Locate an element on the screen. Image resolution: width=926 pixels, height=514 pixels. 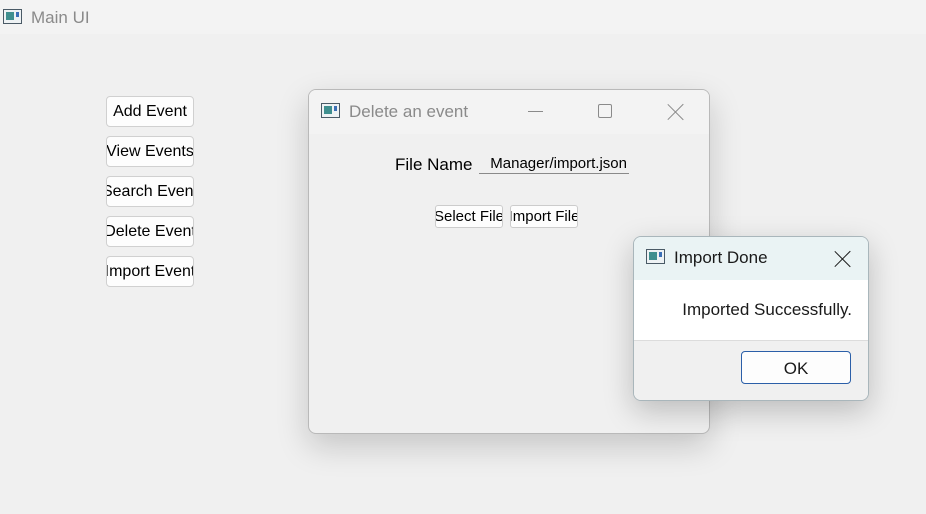
import-dialog-body: Imported Successfully. is located at coordinates (751, 310).